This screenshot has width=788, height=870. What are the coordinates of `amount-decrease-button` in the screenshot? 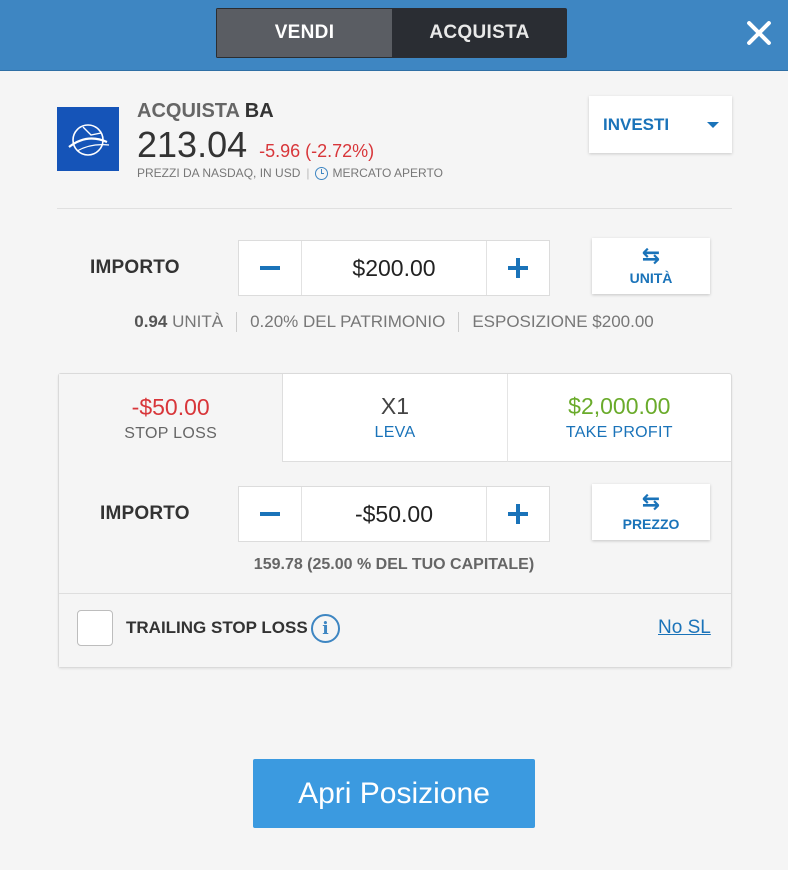 It's located at (270, 268).